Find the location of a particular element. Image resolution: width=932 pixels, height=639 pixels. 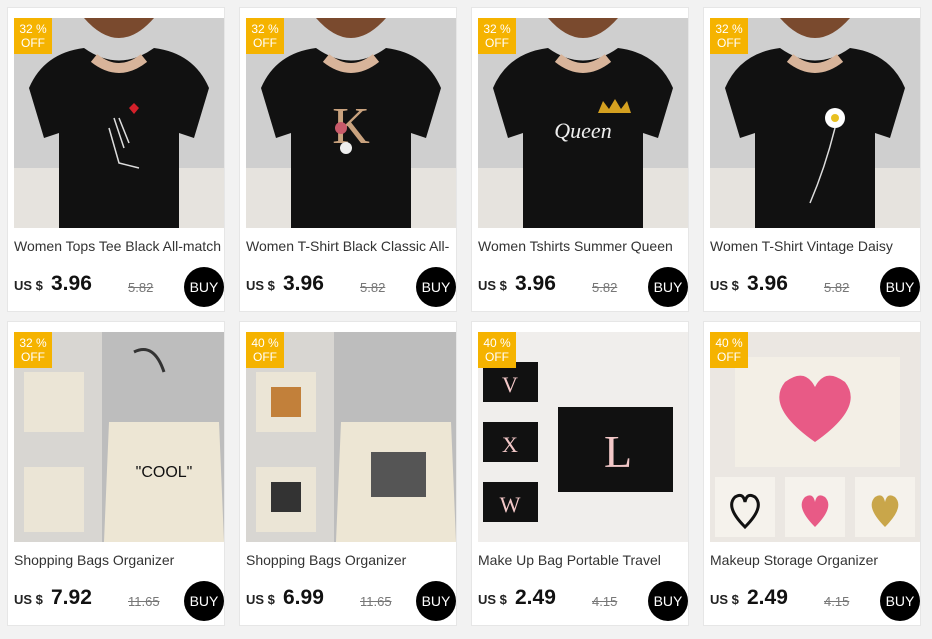

product-title: Make Up Bag Portable Travel is located at coordinates (583, 560).